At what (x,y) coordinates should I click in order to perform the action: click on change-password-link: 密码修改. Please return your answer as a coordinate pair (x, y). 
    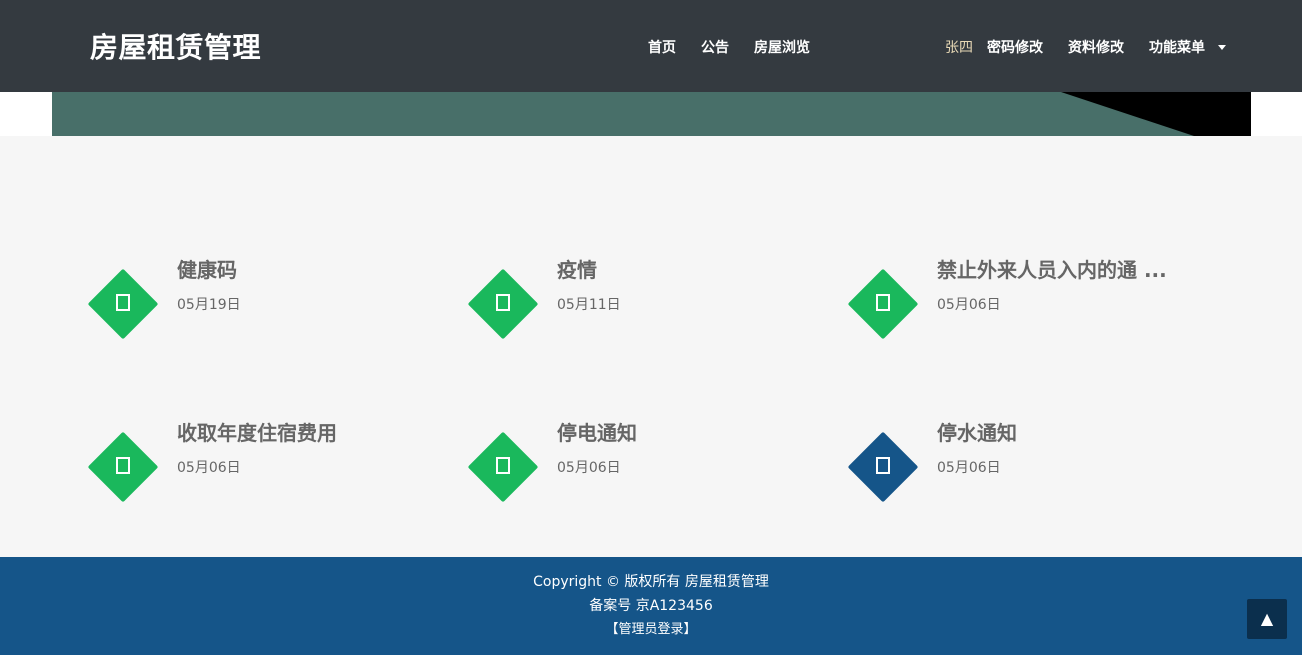
    Looking at the image, I should click on (1015, 47).